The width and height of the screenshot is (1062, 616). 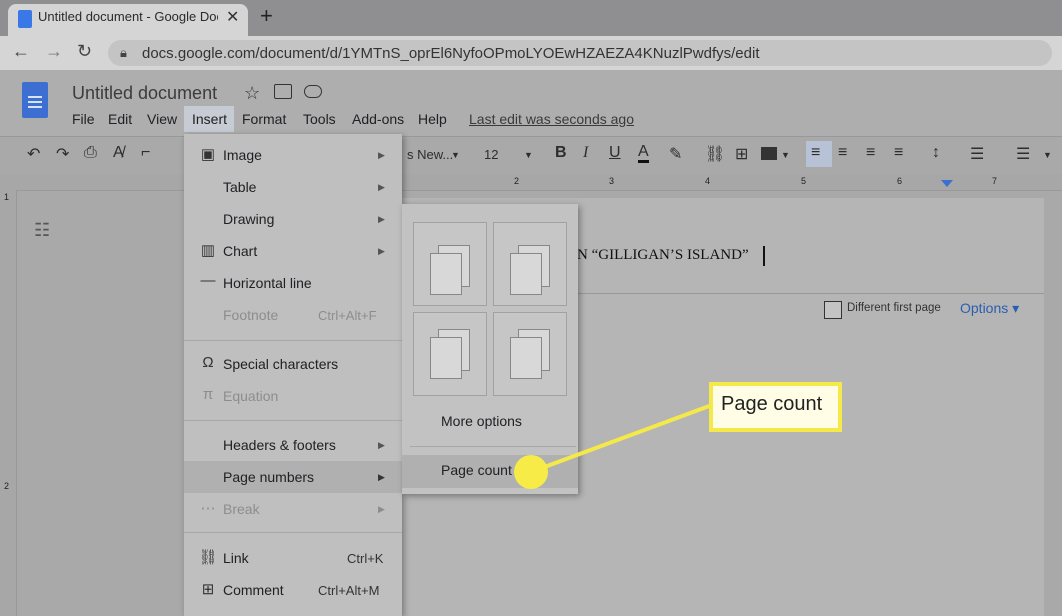 What do you see at coordinates (531, 472) in the screenshot?
I see `callout-dot` at bounding box center [531, 472].